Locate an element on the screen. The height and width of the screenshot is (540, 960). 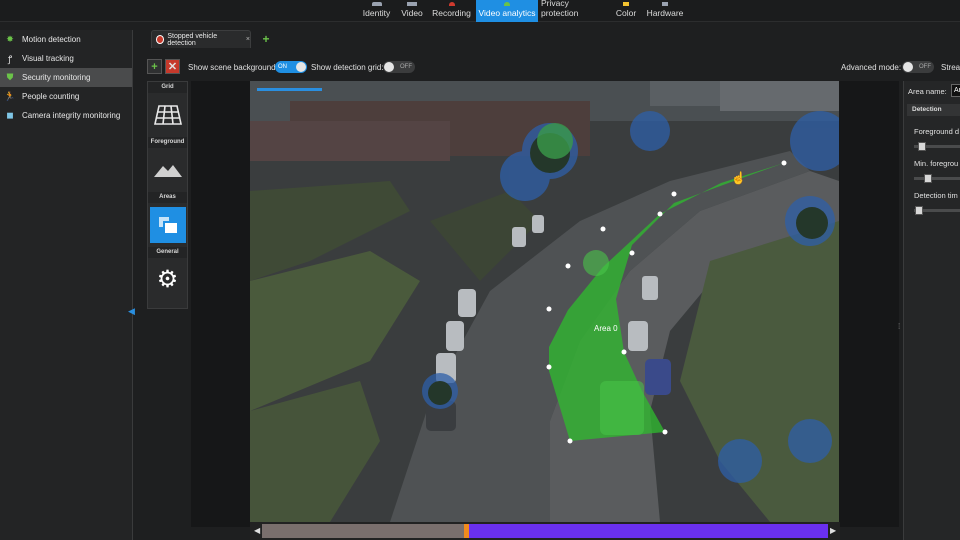
ribbon-identity-label: Identity is located at coordinates (376, 13).